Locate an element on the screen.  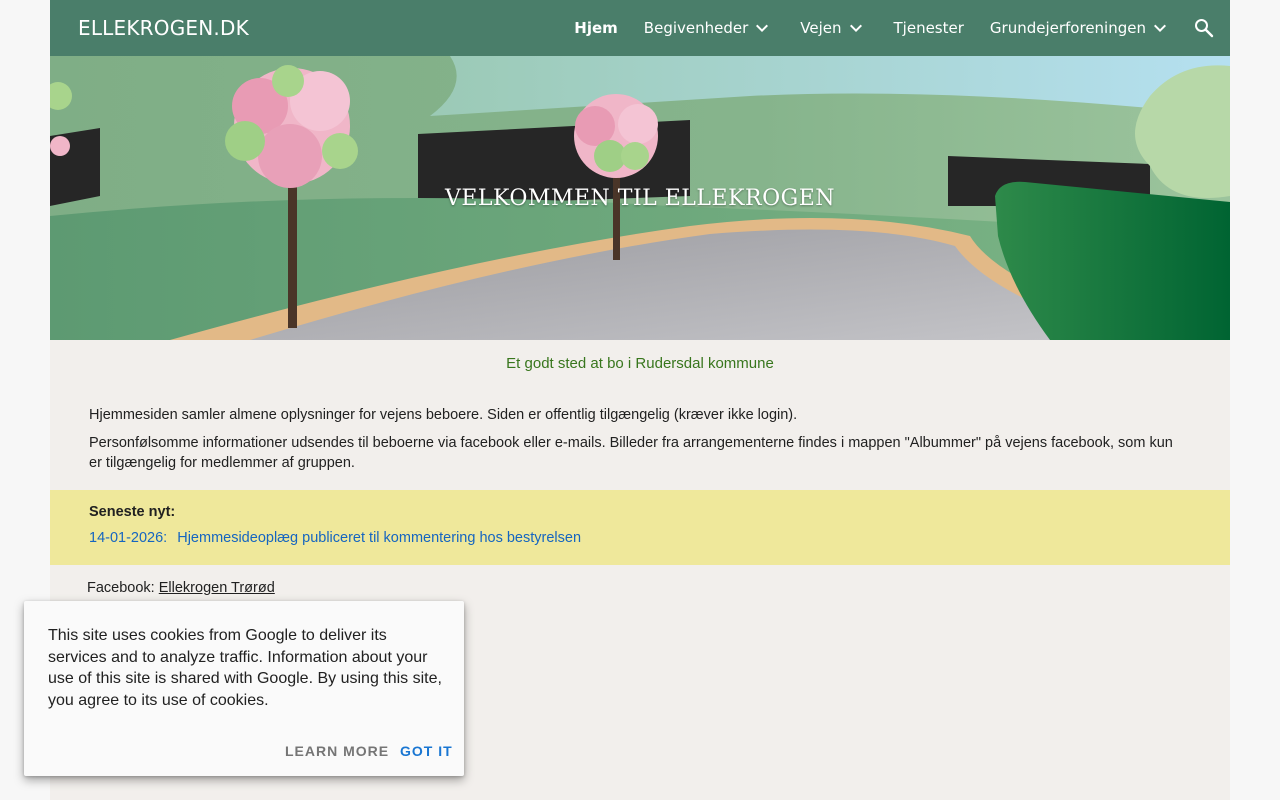
news-heading: Seneste nyt: is located at coordinates (132, 512).